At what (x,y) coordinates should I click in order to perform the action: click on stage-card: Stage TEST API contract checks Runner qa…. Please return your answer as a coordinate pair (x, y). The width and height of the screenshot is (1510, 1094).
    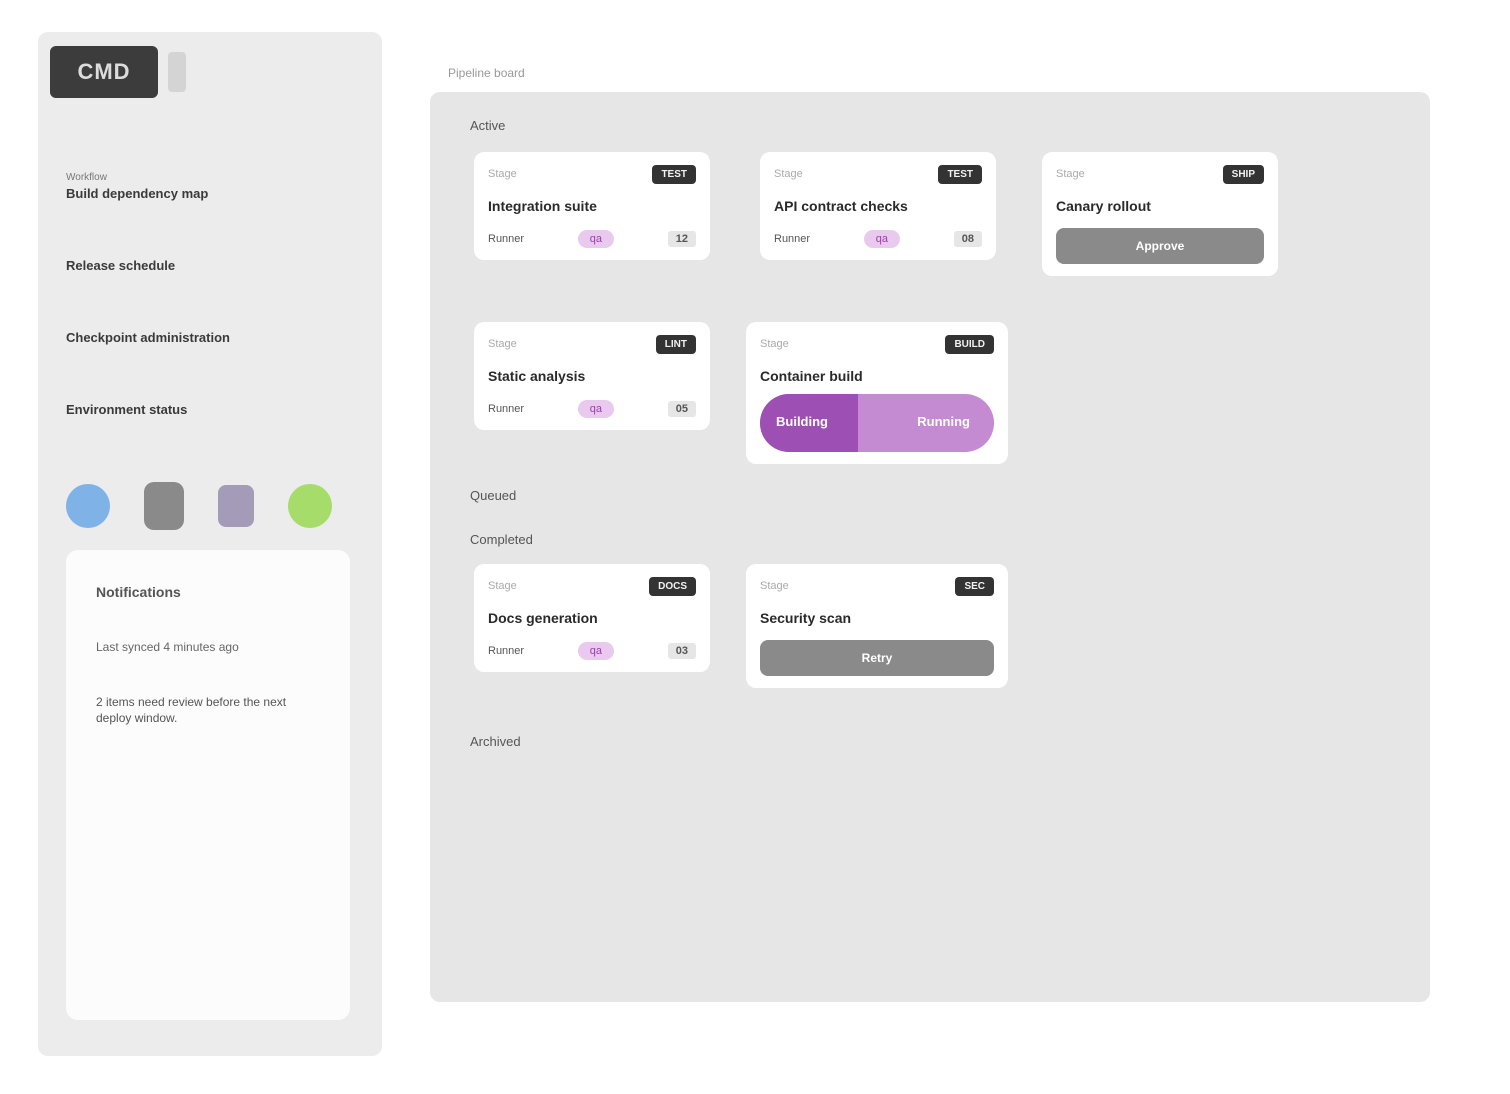
    Looking at the image, I should click on (878, 206).